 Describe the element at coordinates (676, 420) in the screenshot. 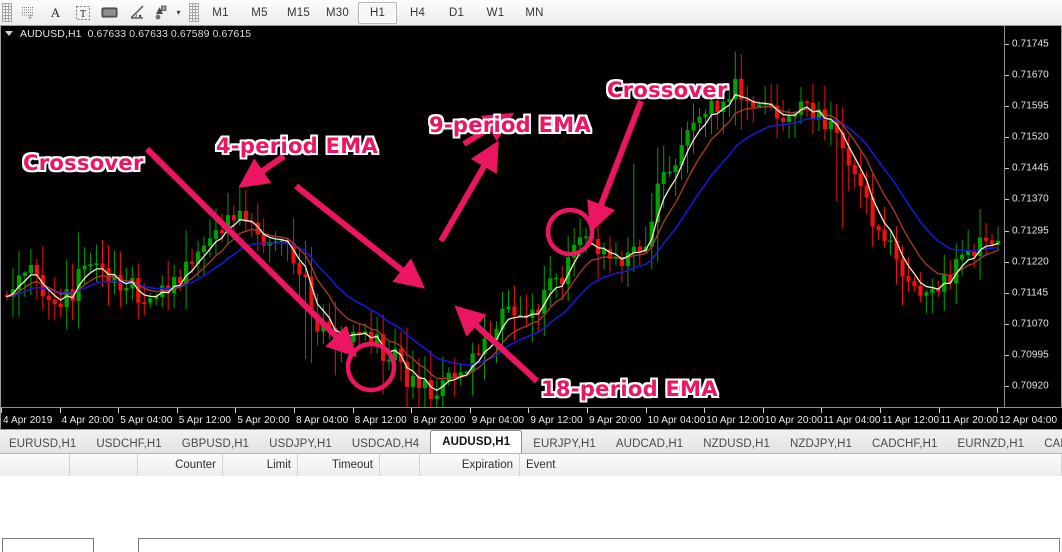

I see `time-label: 10 Apr 04:00` at that location.